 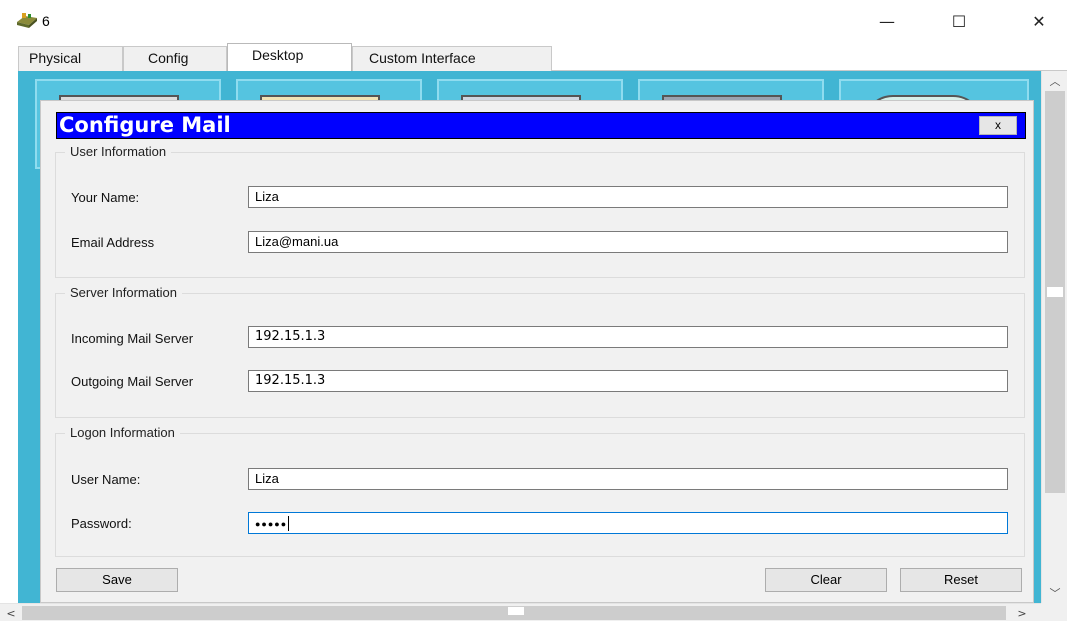 I want to click on horizontal-scrollbar: < >, so click(x=520, y=612).